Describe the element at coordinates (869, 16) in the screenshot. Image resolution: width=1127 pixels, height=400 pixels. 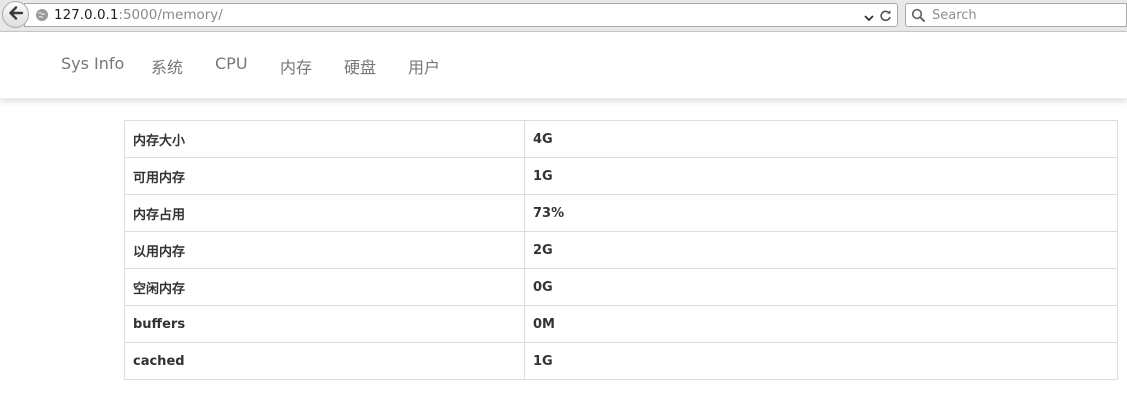
I see `url-dropdown-icon` at that location.